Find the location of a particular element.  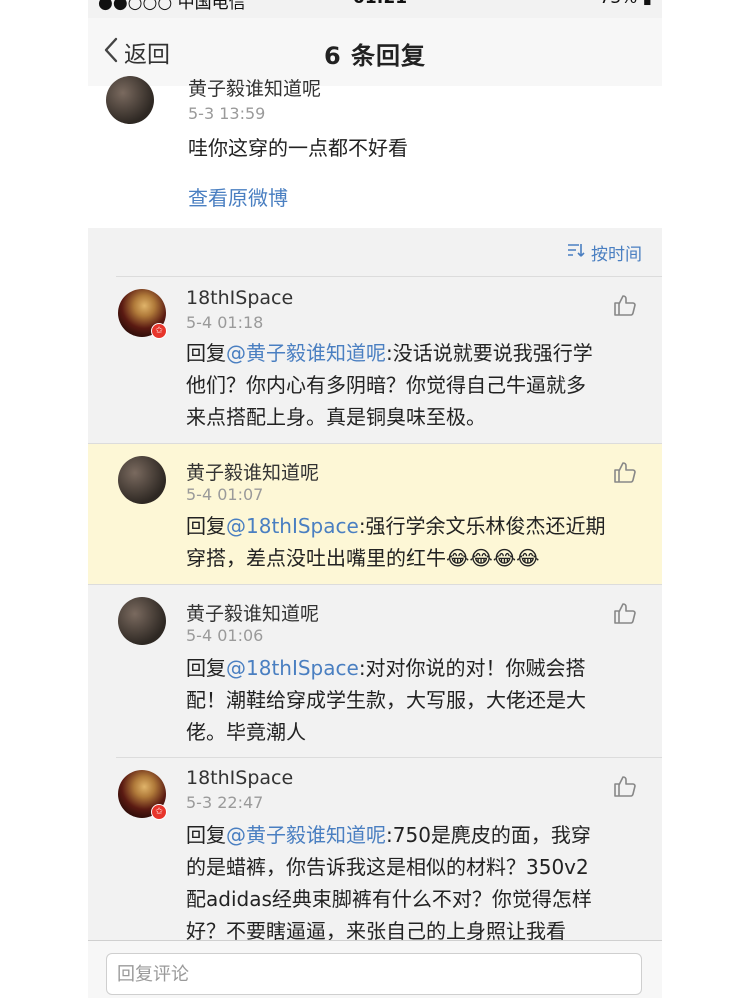

reply-comment-input is located at coordinates (374, 974).